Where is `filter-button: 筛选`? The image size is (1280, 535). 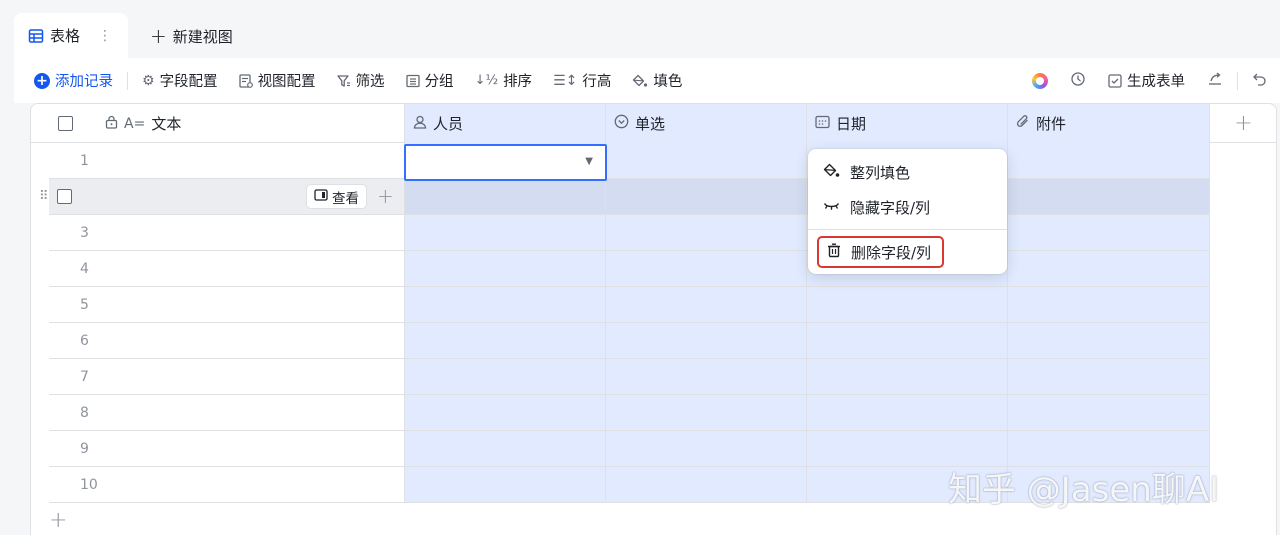
filter-button: 筛选 is located at coordinates (360, 80).